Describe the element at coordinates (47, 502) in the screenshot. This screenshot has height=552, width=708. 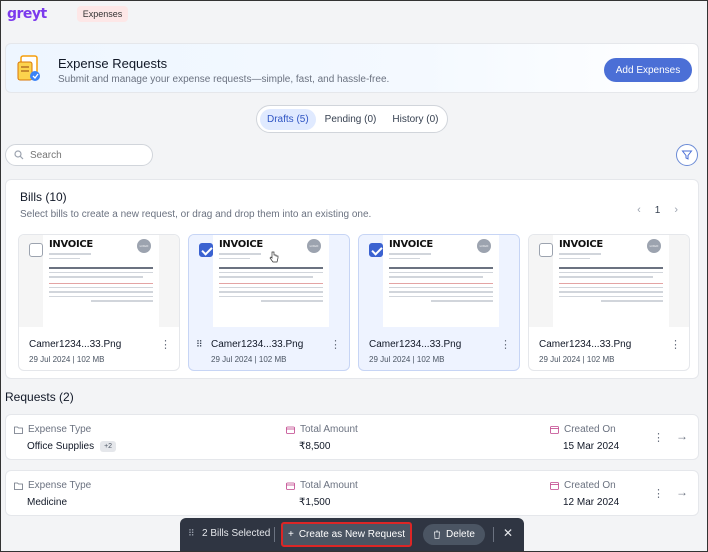
I see `expense-type-value: Medicine` at that location.